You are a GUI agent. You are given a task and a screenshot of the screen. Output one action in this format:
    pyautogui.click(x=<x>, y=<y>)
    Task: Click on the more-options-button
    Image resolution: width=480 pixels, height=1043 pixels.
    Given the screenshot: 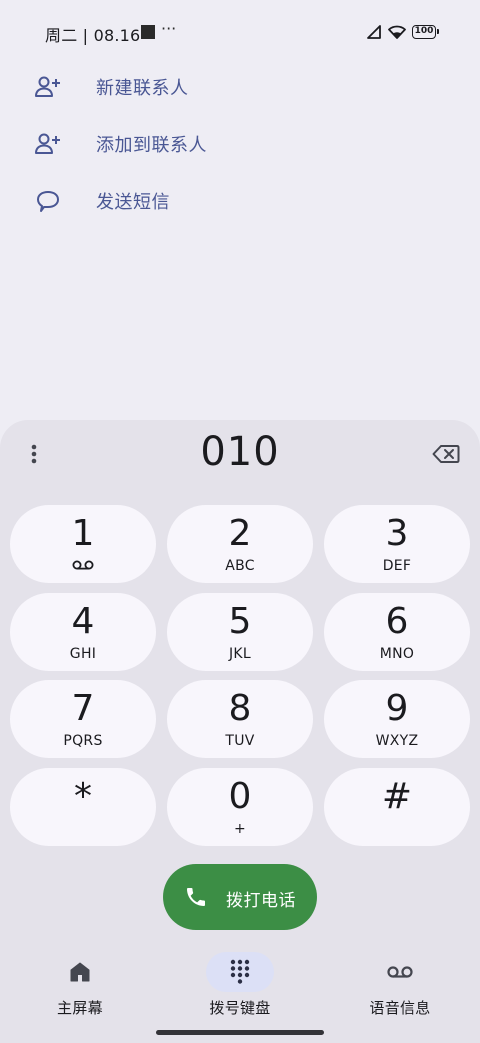 What is the action you would take?
    pyautogui.click(x=34, y=454)
    